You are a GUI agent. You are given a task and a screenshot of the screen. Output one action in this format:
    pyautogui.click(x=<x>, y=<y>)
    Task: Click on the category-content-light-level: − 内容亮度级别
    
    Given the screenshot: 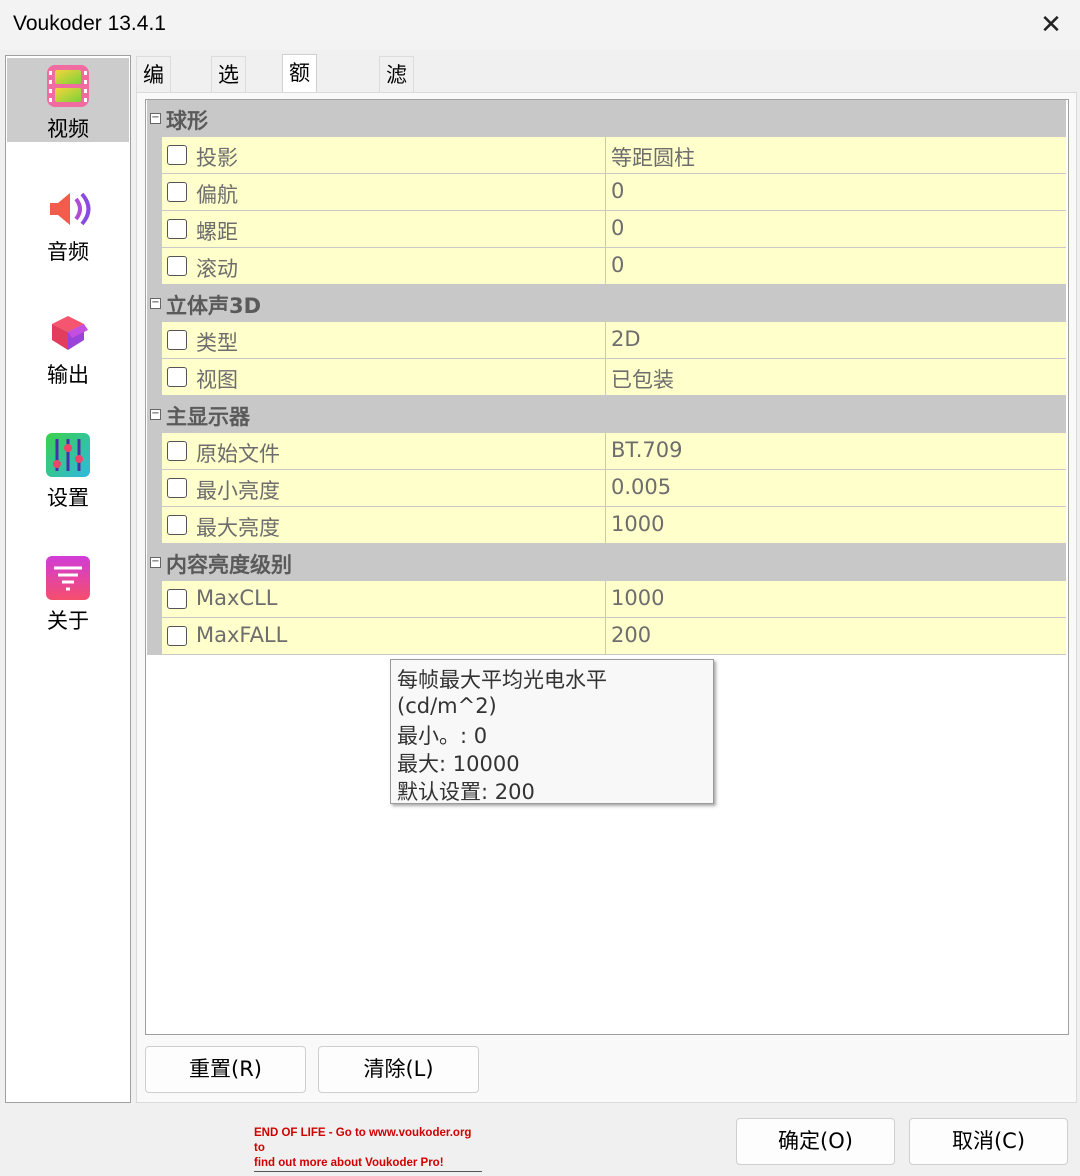 What is the action you would take?
    pyautogui.click(x=606, y=562)
    